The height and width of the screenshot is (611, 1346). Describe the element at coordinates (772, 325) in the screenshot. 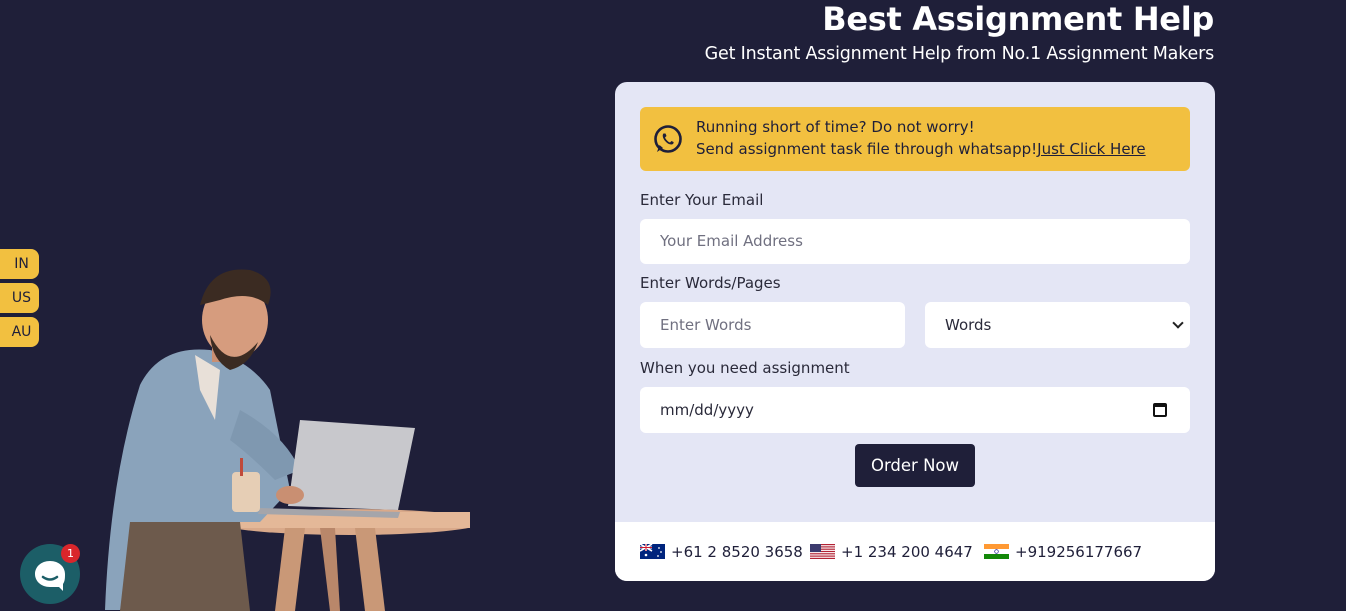

I see `words-input: Enter Words` at that location.